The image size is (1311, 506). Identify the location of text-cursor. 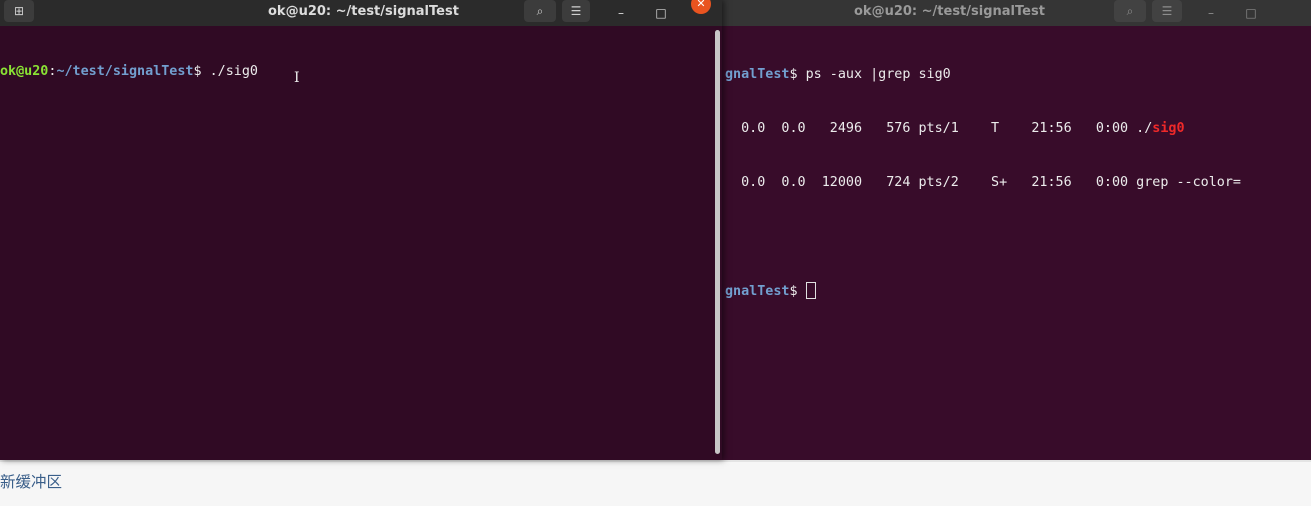
(810, 290).